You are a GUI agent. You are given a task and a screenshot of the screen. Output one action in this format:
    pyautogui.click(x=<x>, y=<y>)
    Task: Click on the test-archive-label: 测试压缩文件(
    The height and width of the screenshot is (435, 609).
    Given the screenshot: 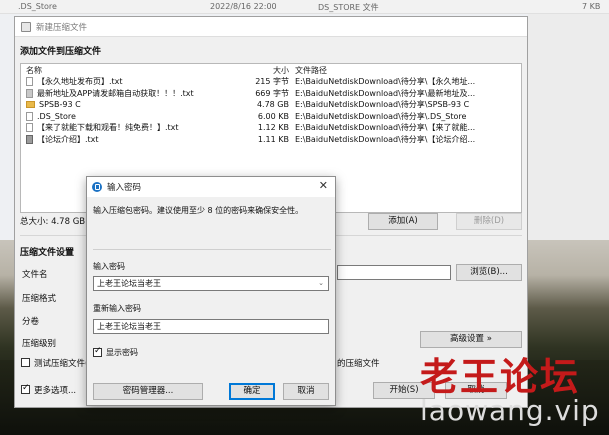 What is the action you would take?
    pyautogui.click(x=61, y=364)
    